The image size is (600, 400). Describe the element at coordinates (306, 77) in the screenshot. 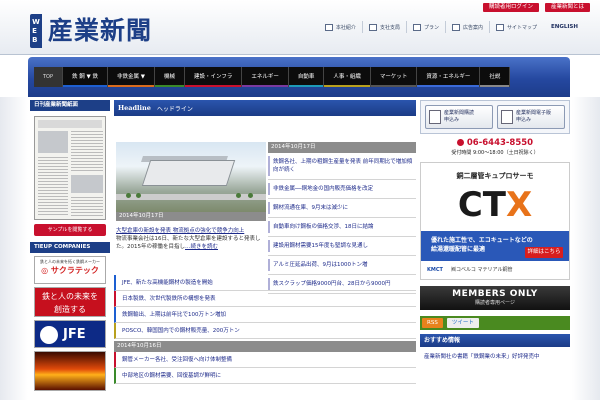

I see `nav-item: 自動車` at that location.